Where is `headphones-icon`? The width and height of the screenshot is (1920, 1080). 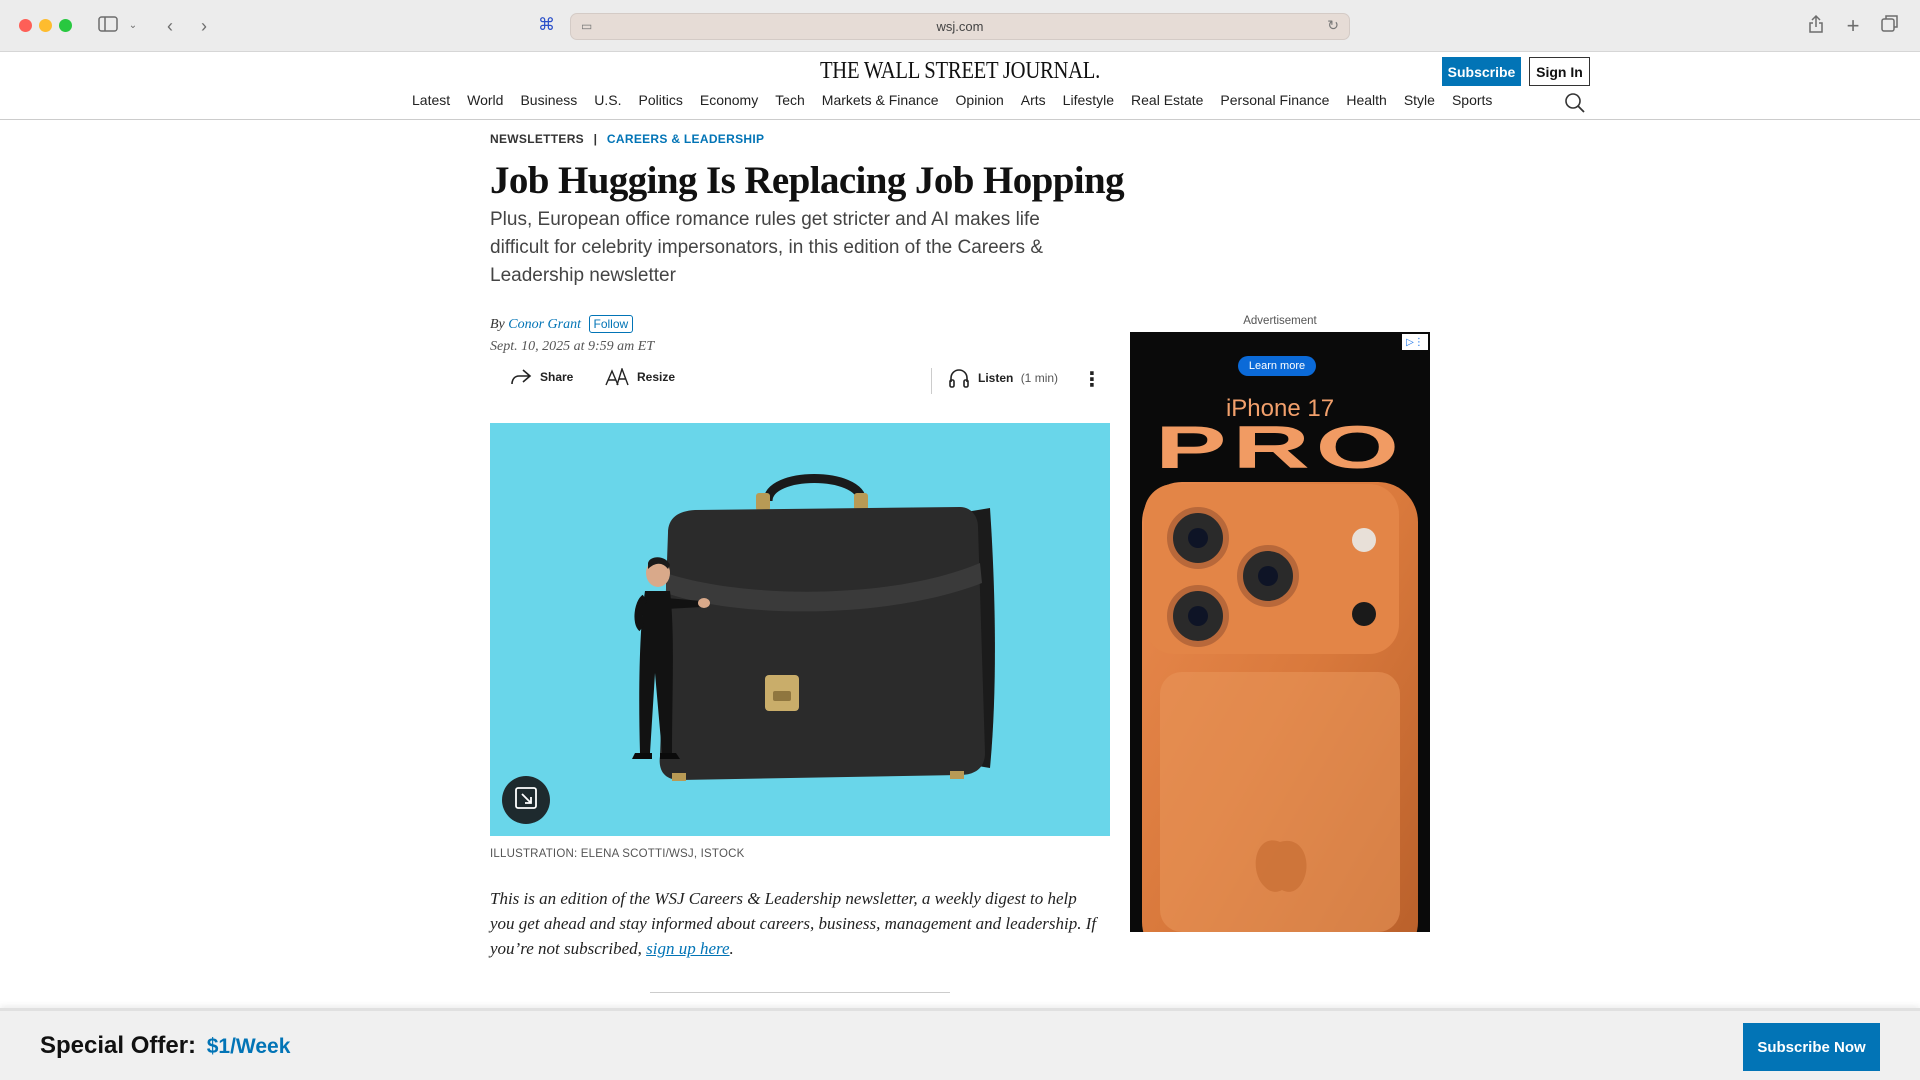 headphones-icon is located at coordinates (959, 378).